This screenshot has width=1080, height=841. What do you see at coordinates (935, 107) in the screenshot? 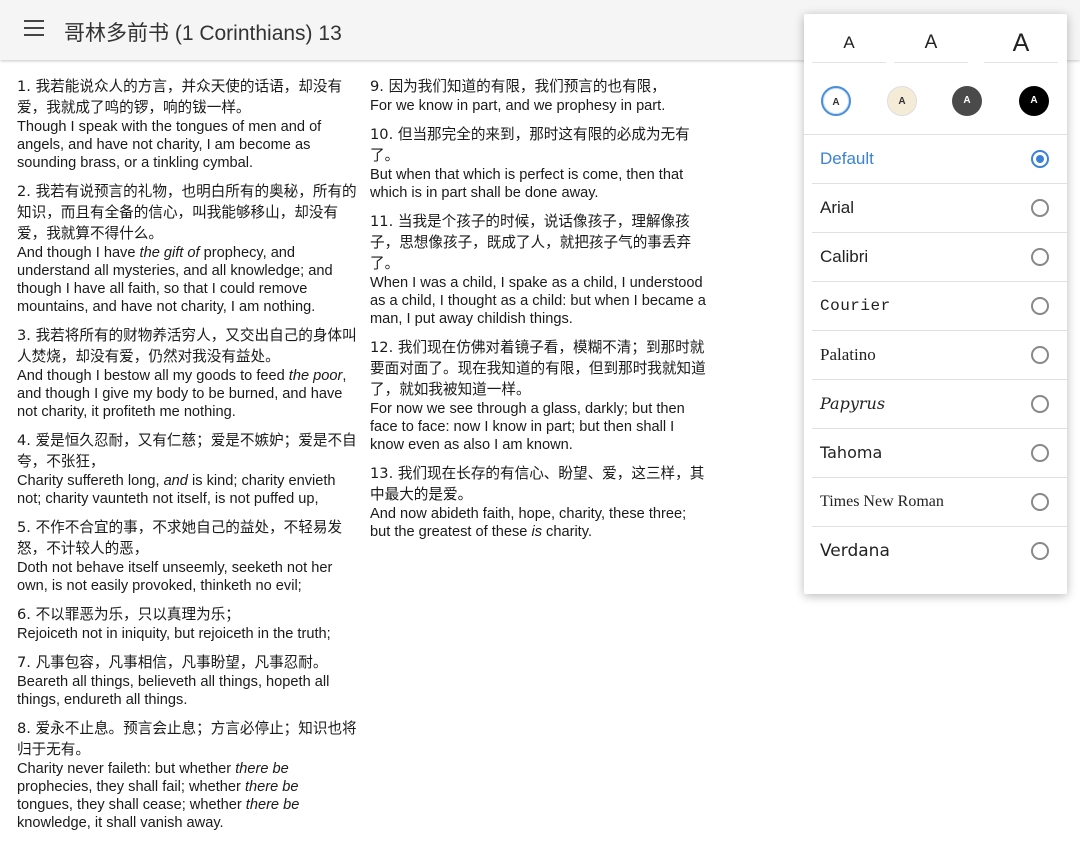
I see `theme-selector: A A A A` at bounding box center [935, 107].